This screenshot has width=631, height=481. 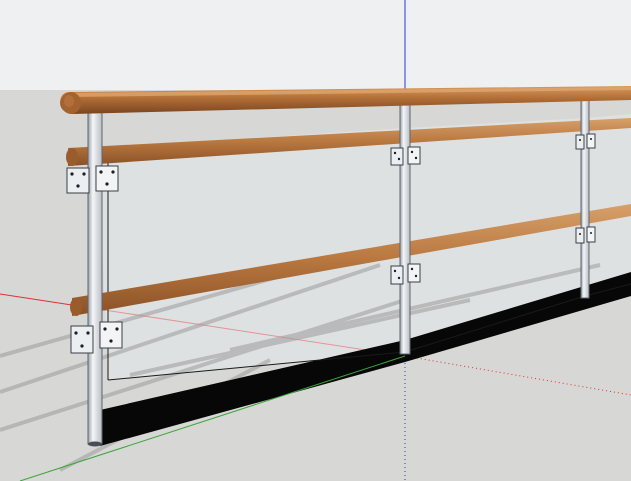 What do you see at coordinates (414, 273) in the screenshot?
I see `bracket-mid-lower-right` at bounding box center [414, 273].